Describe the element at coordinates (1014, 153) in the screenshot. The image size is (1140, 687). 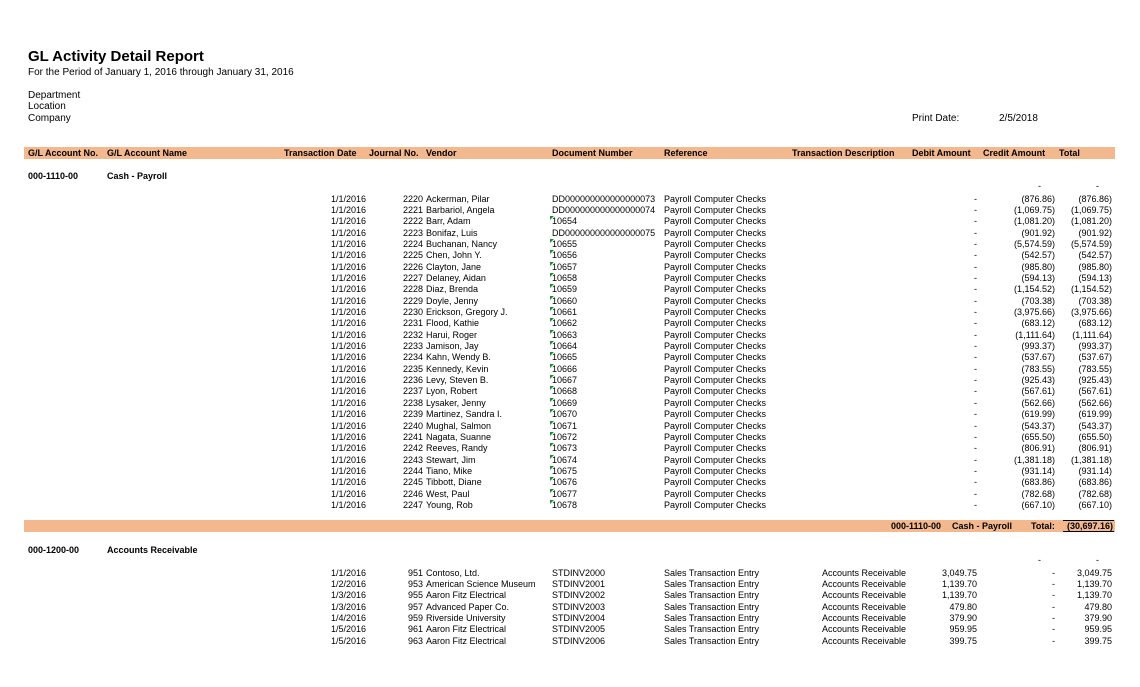
I see `col-credit-amount: Credit Amount` at that location.